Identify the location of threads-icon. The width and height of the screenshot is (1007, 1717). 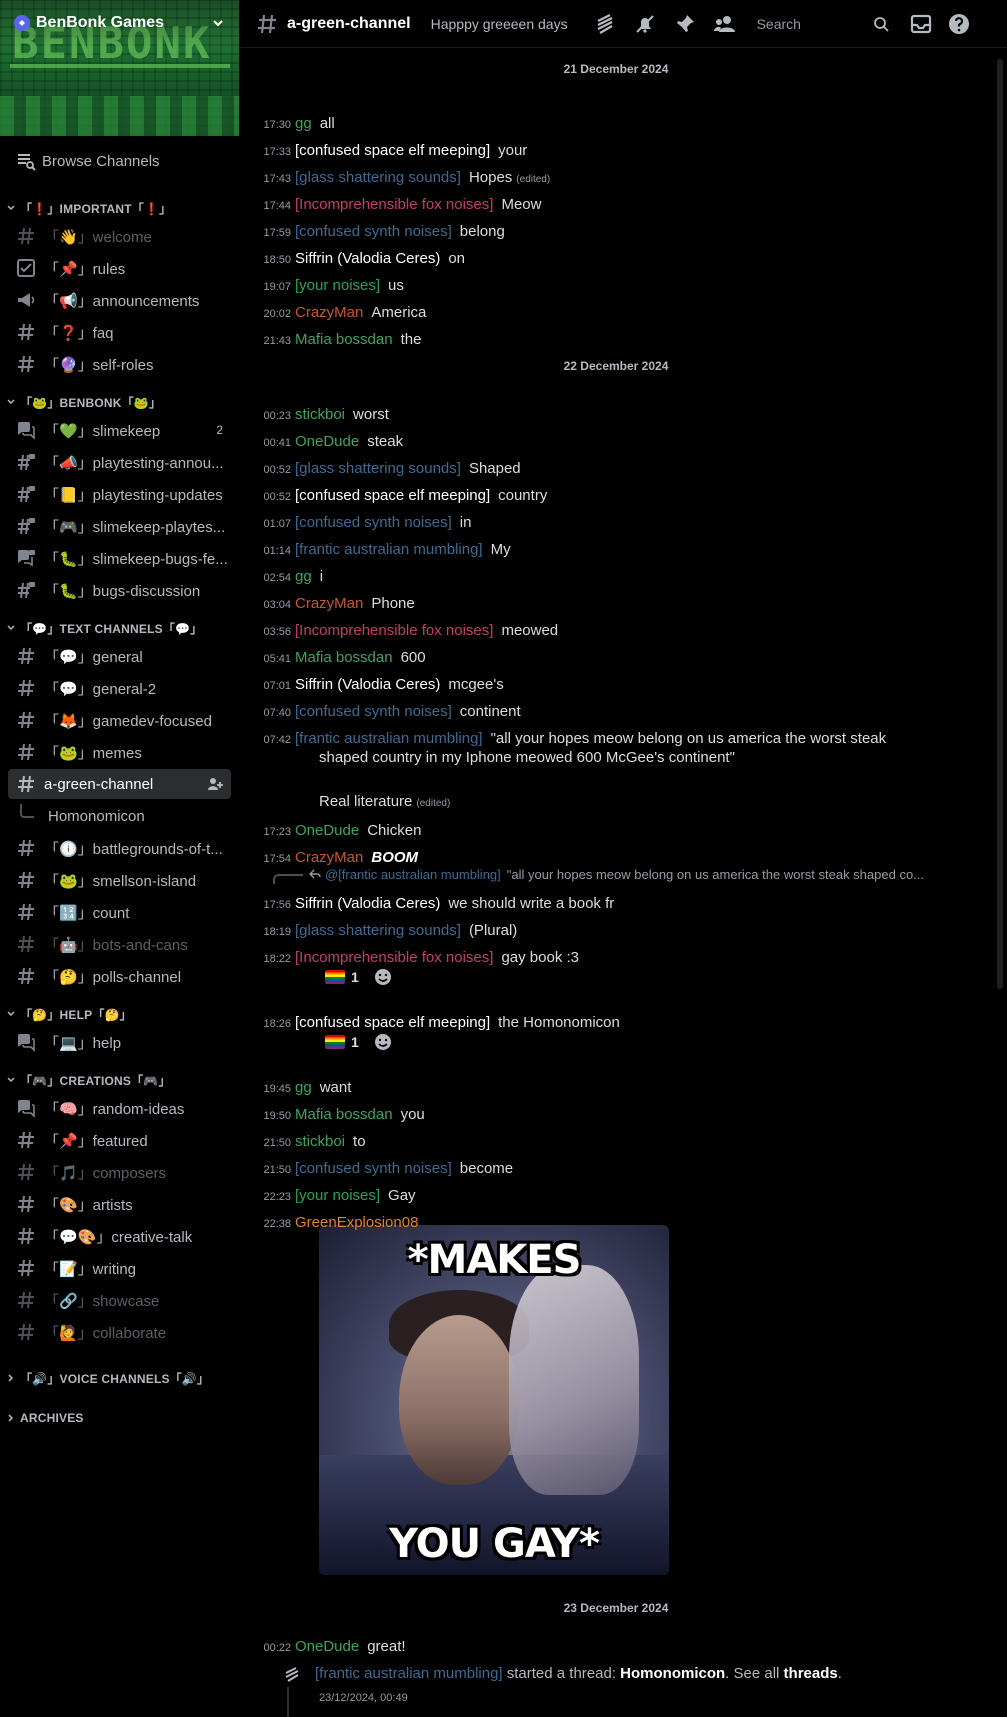
(605, 24).